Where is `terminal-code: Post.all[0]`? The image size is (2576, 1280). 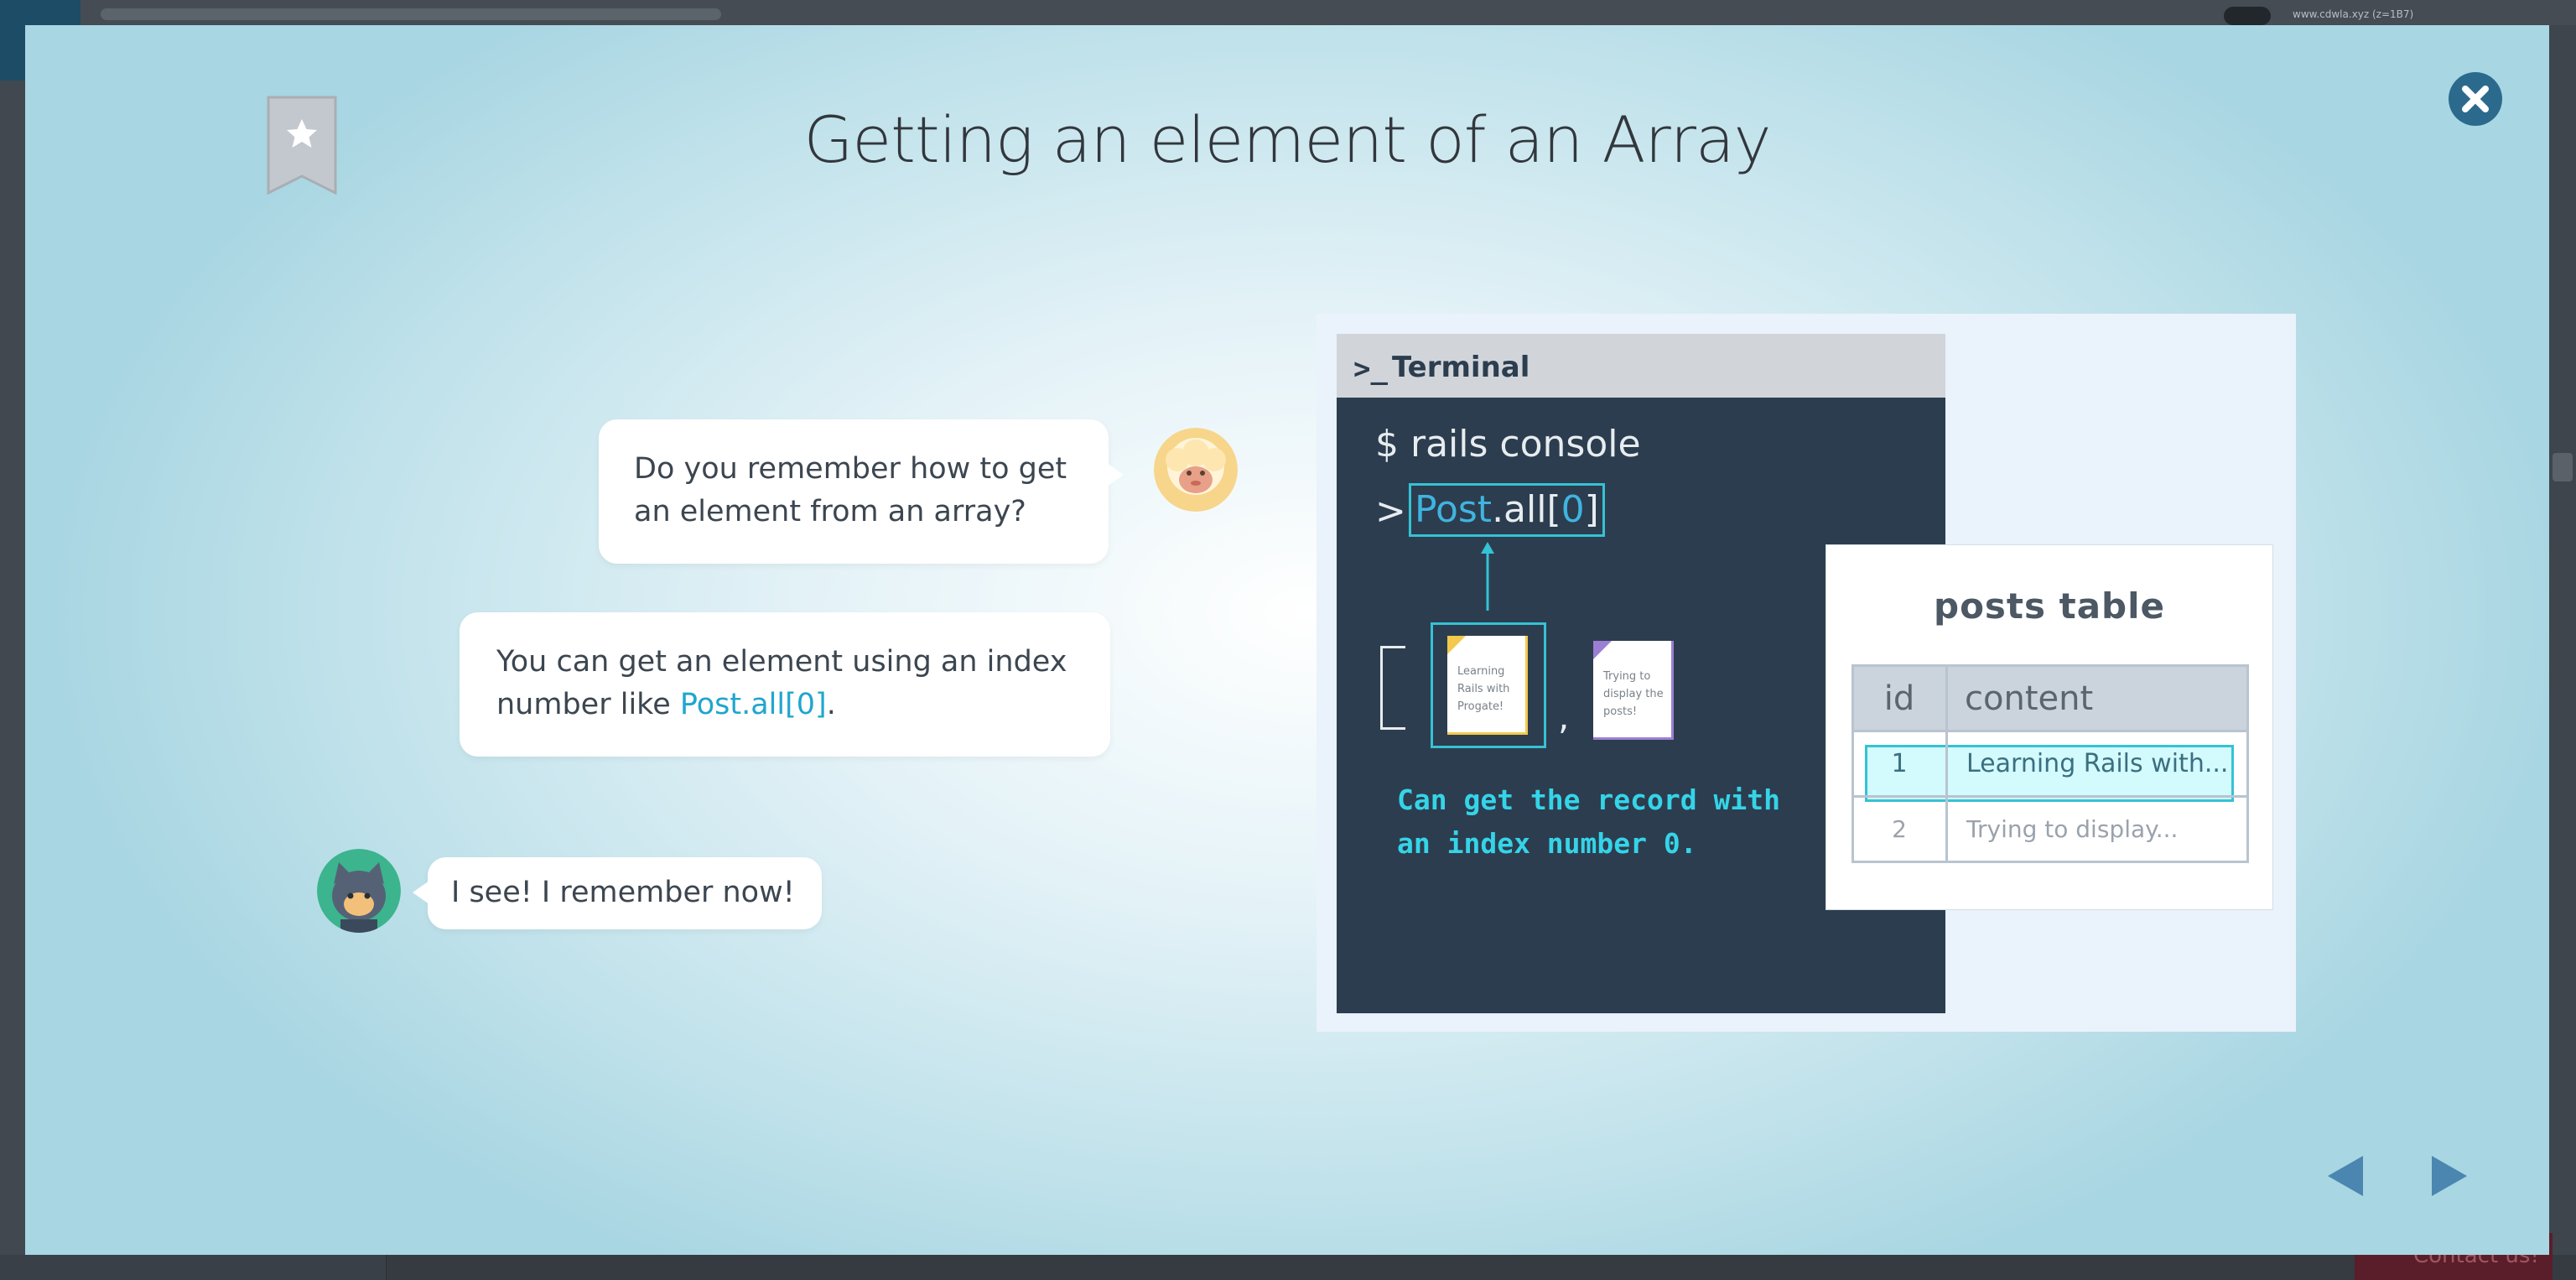 terminal-code: Post.all[0] is located at coordinates (1507, 510).